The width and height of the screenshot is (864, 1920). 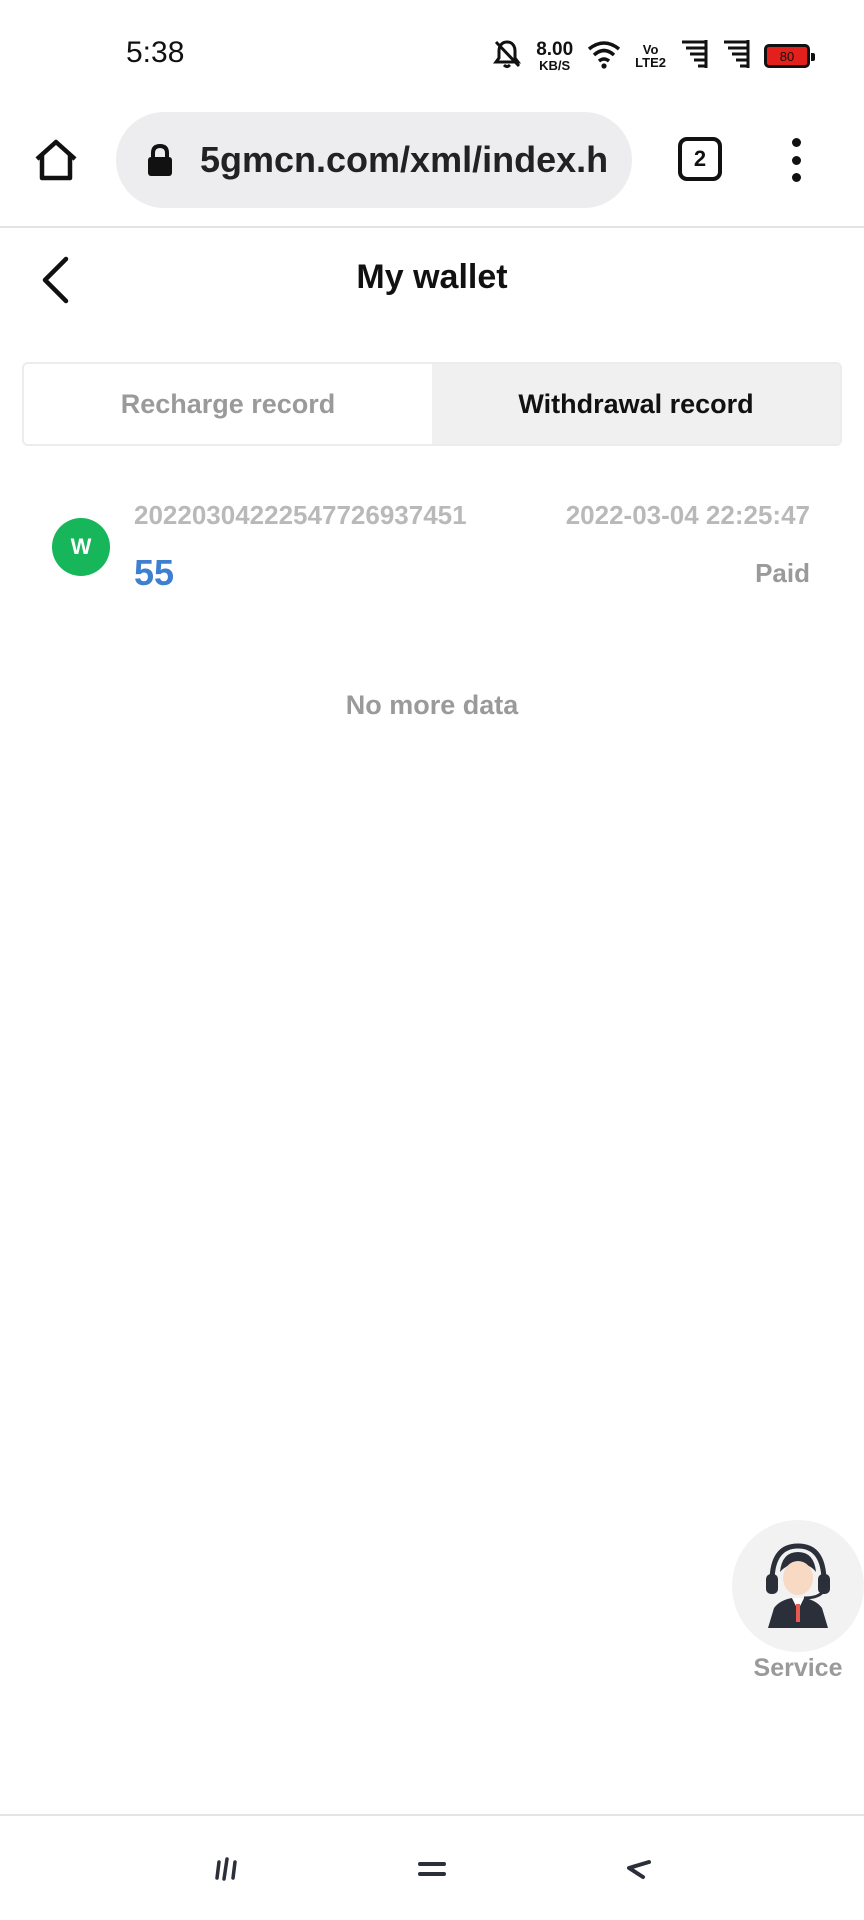 I want to click on customer-service-agent-icon, so click(x=798, y=1586).